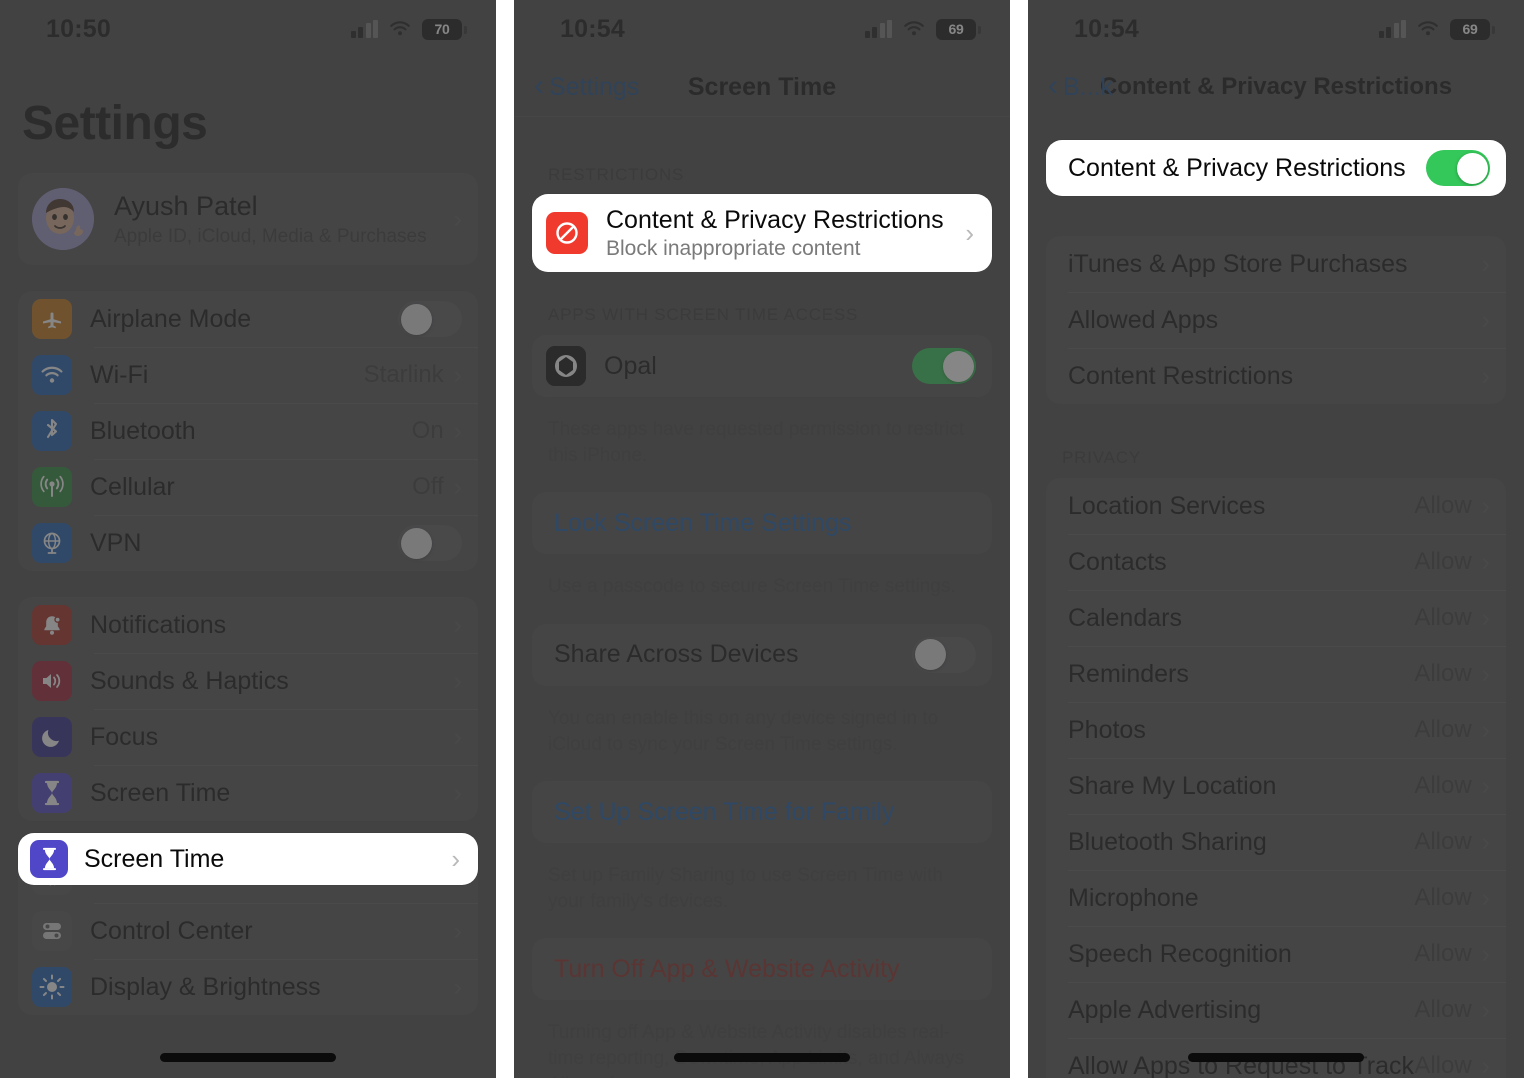 The image size is (1524, 1078). I want to click on row-calendars: Calendars Allow ›, so click(1276, 618).